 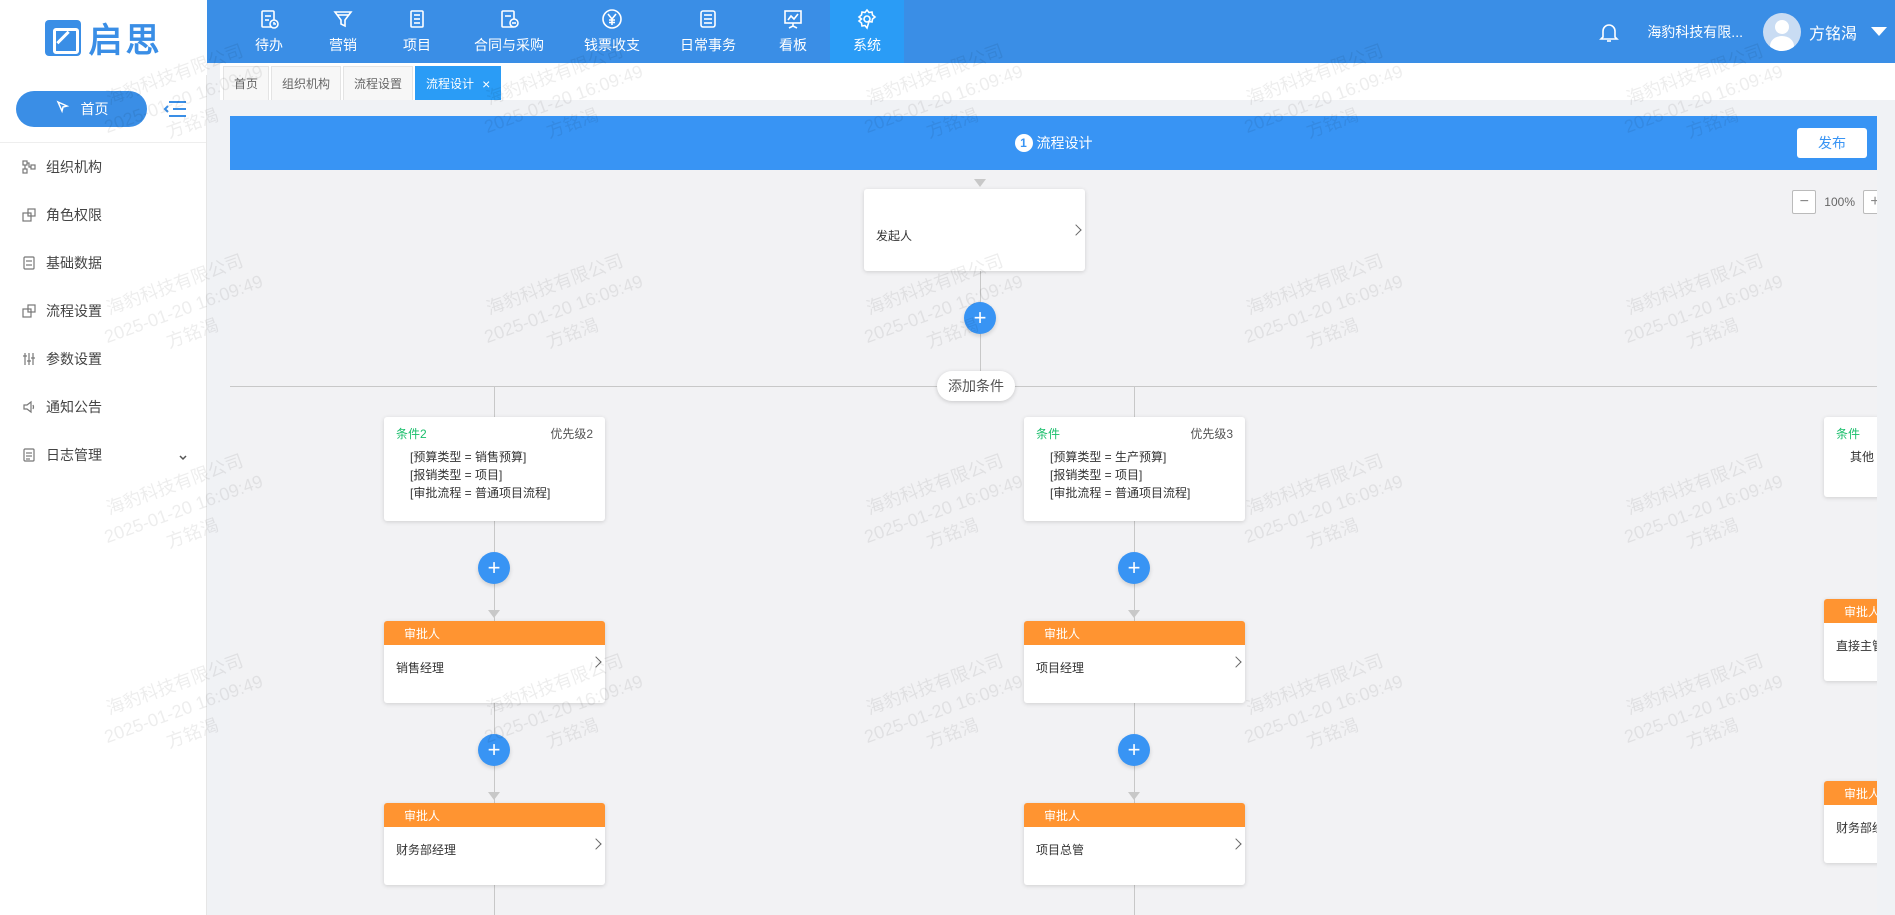 What do you see at coordinates (417, 31) in the screenshot?
I see `nav-item-project: 项目` at bounding box center [417, 31].